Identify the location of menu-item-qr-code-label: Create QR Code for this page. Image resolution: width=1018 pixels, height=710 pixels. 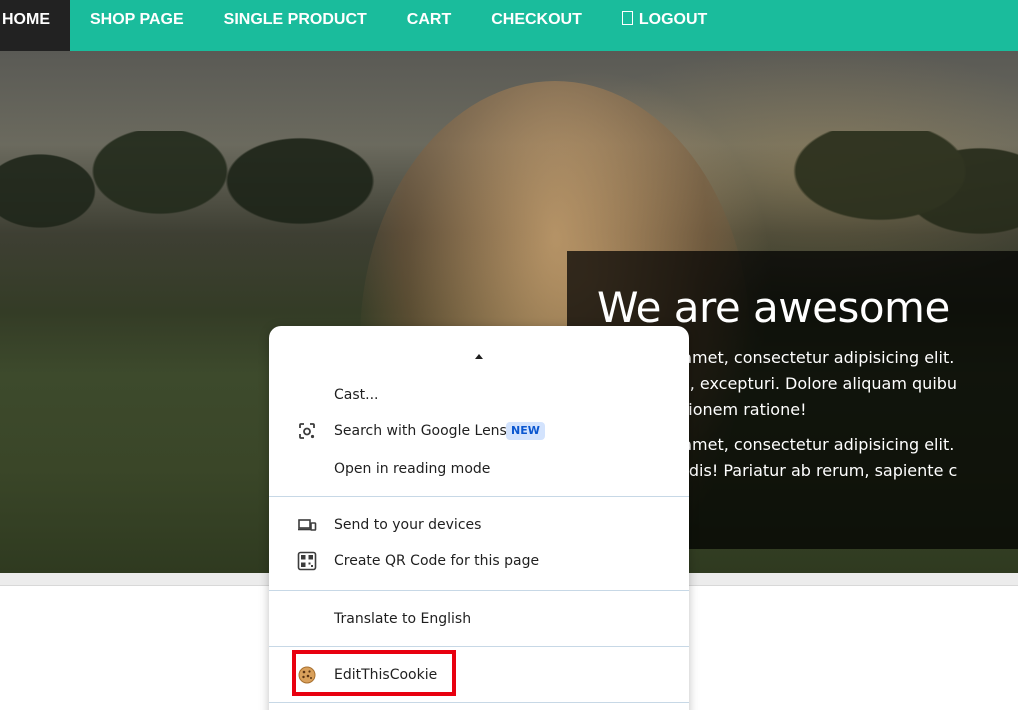
(437, 561).